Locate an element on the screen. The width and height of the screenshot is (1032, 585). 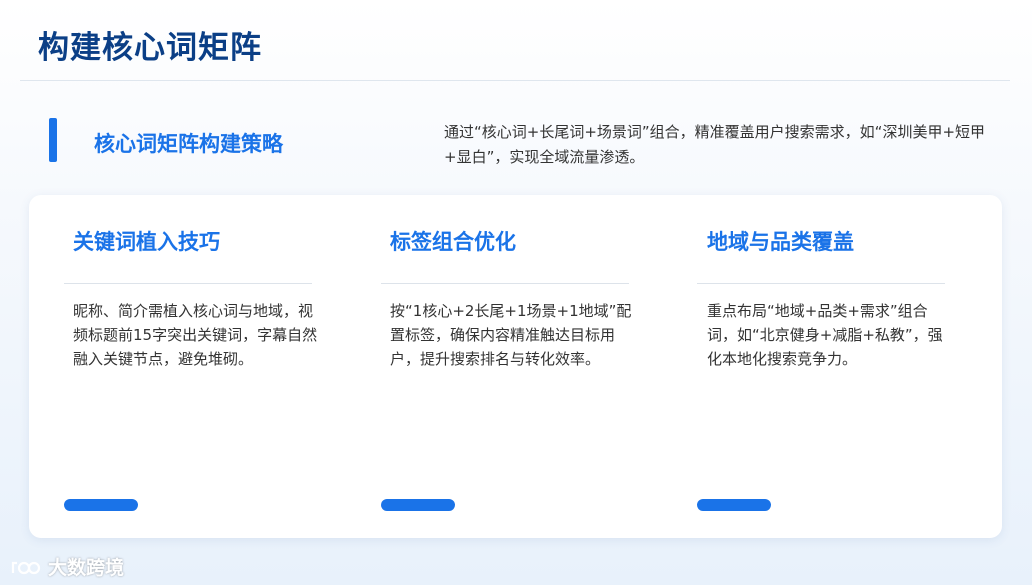
title-divider is located at coordinates (515, 80).